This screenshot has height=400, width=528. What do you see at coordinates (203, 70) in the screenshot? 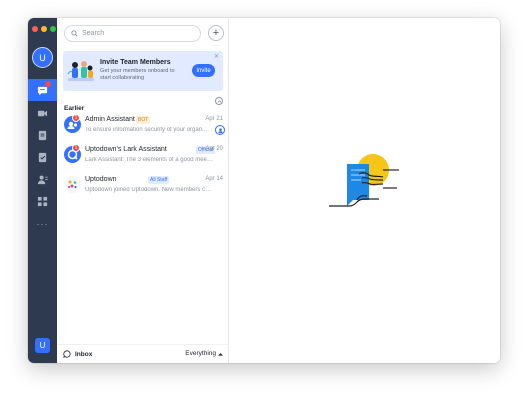
I see `invite-button: Invite` at bounding box center [203, 70].